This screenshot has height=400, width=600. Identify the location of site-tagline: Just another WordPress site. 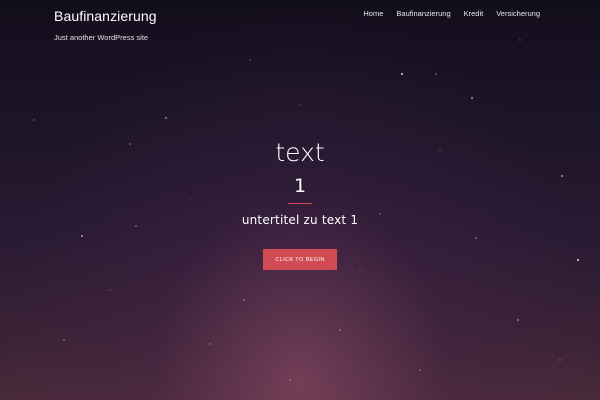
(101, 37).